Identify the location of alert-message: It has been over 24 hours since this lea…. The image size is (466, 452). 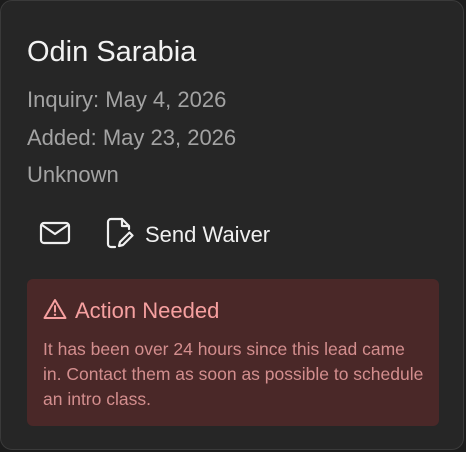
(233, 374).